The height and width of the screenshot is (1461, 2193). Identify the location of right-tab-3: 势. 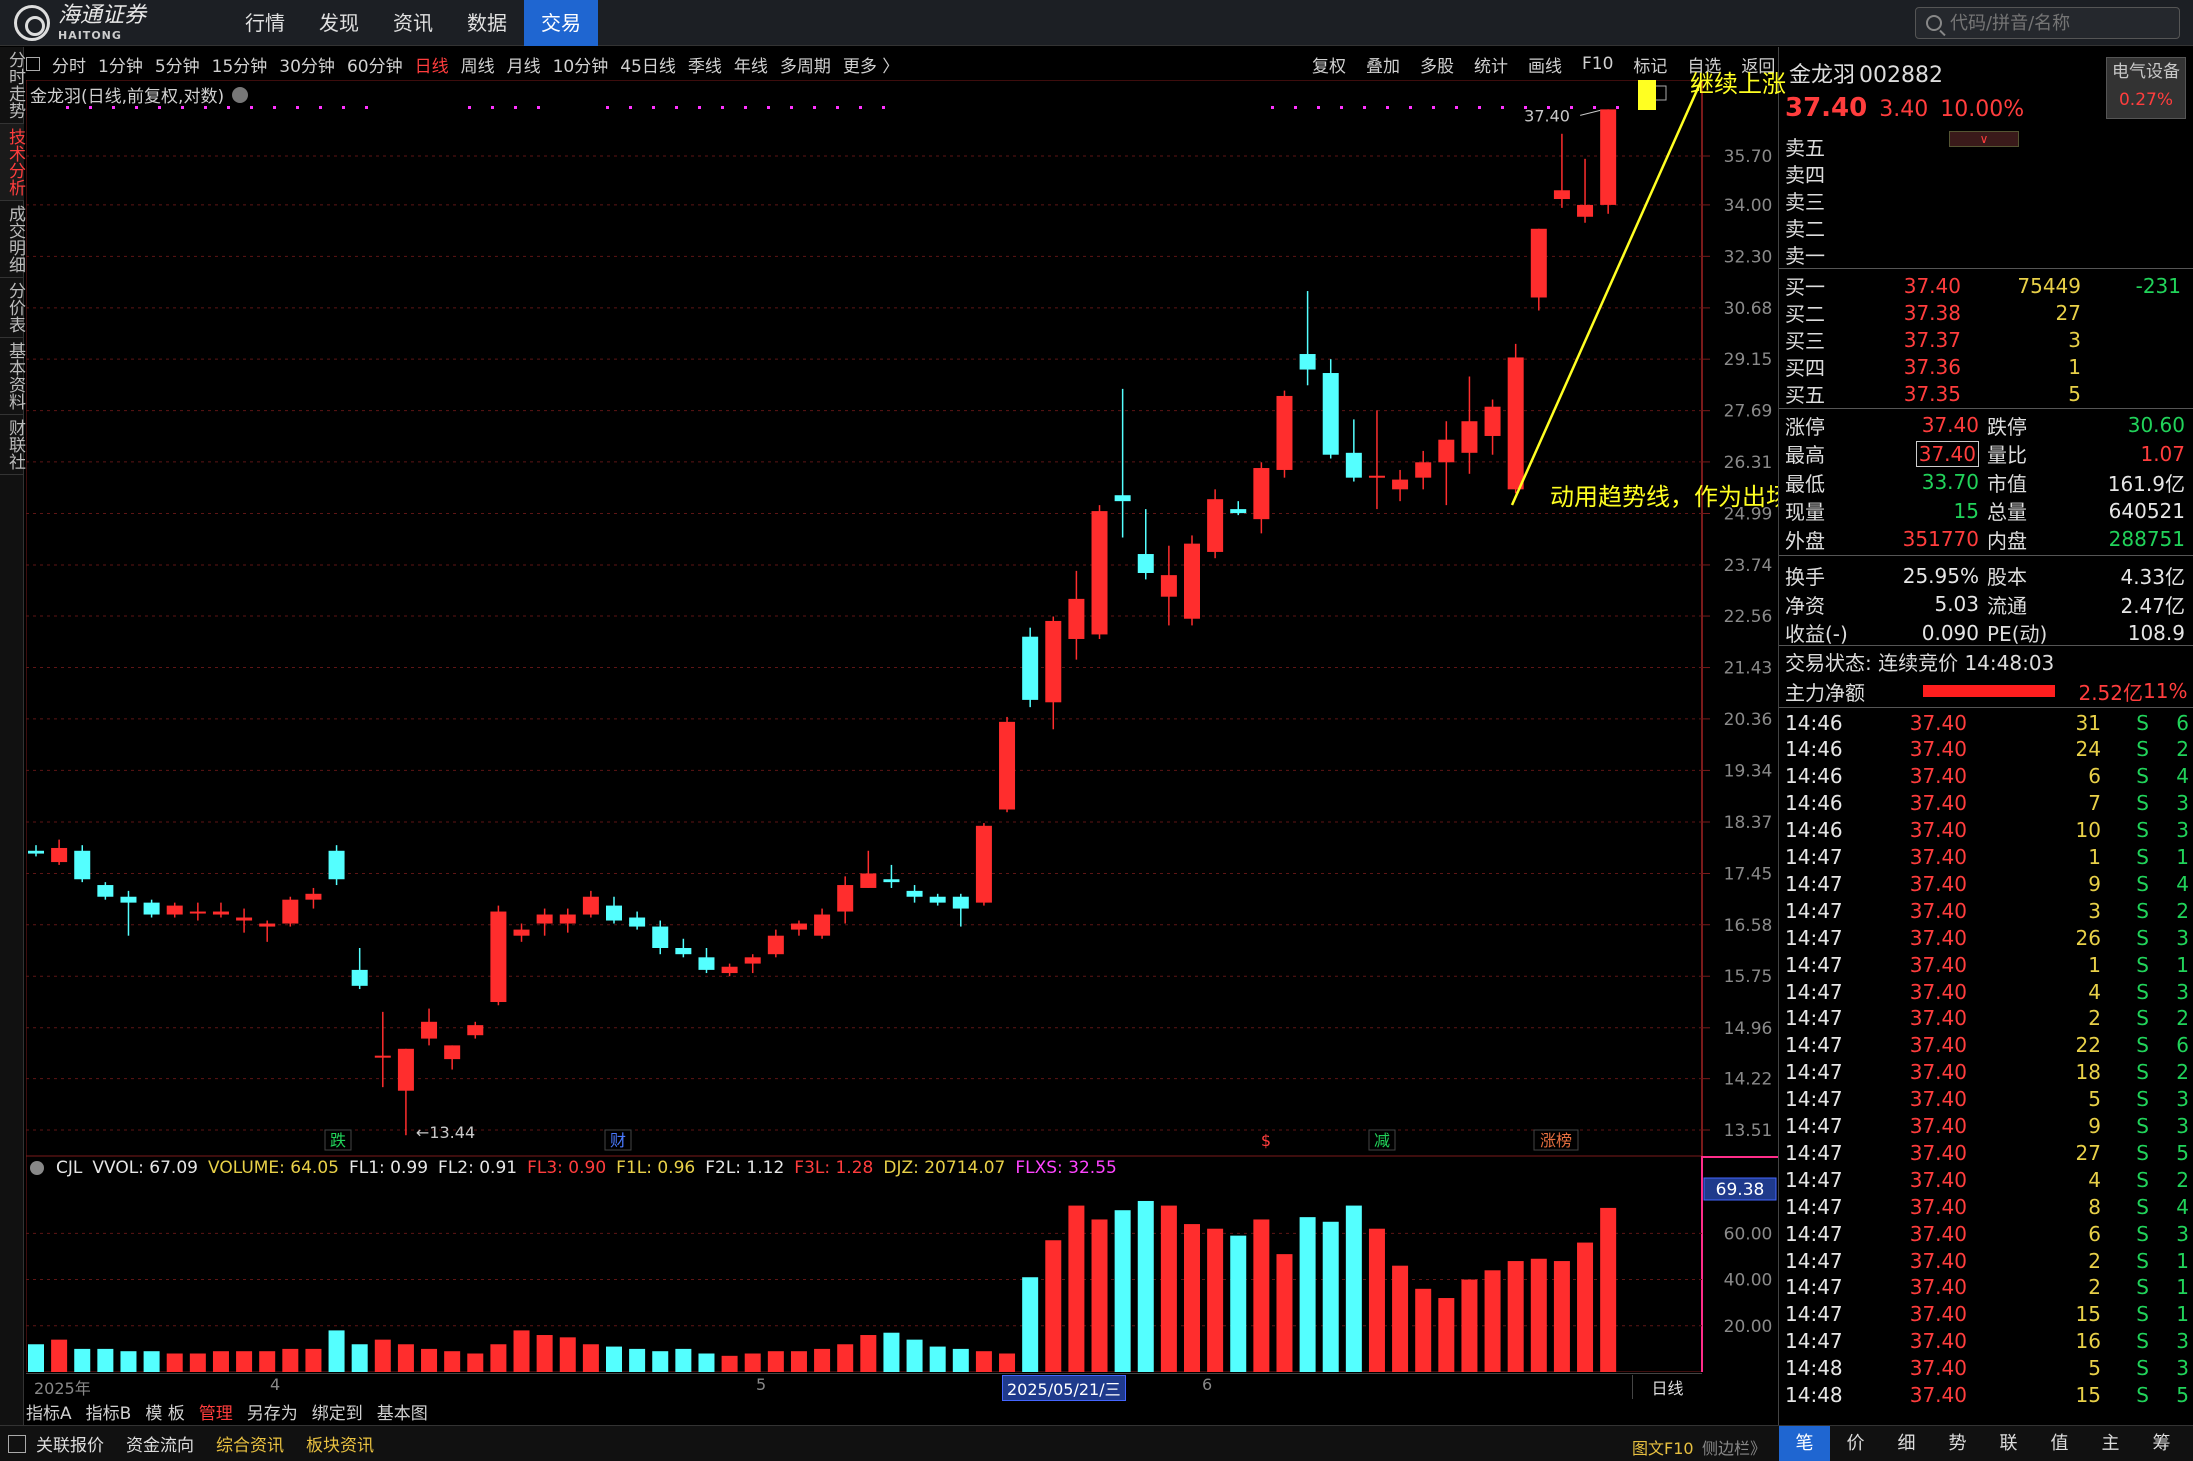
(1957, 1443).